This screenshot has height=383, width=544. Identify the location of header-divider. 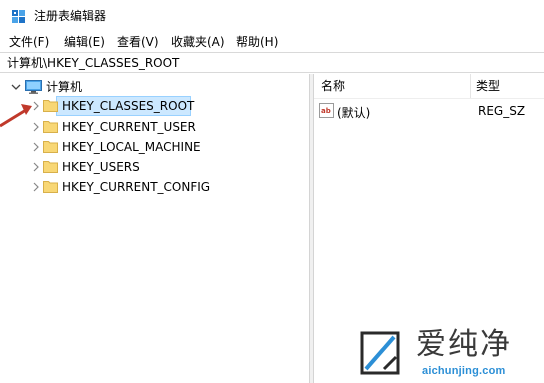
(429, 98).